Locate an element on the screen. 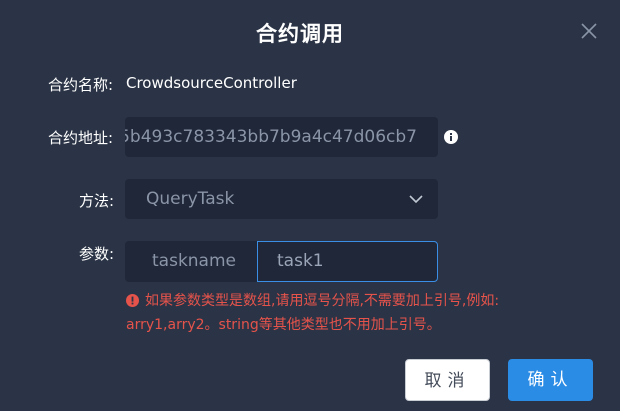  contract-name-label: 合约名称: is located at coordinates (81, 85).